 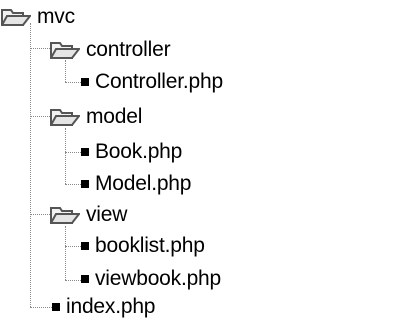 I want to click on tree-file-controller-php: Controller.php, so click(x=152, y=82).